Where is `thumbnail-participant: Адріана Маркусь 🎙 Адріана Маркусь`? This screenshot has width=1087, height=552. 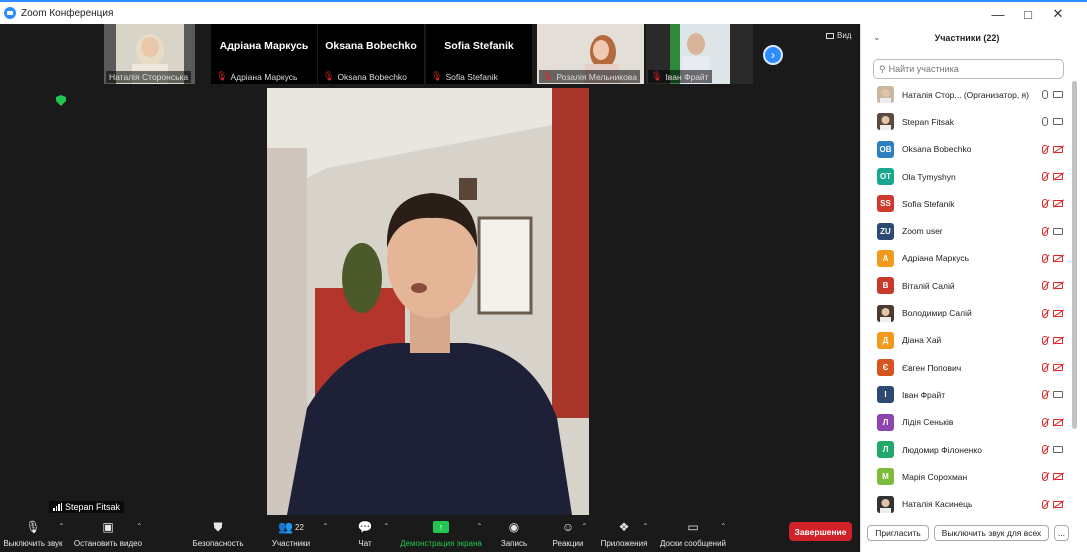 thumbnail-participant: Адріана Маркусь 🎙 Адріана Маркусь is located at coordinates (264, 54).